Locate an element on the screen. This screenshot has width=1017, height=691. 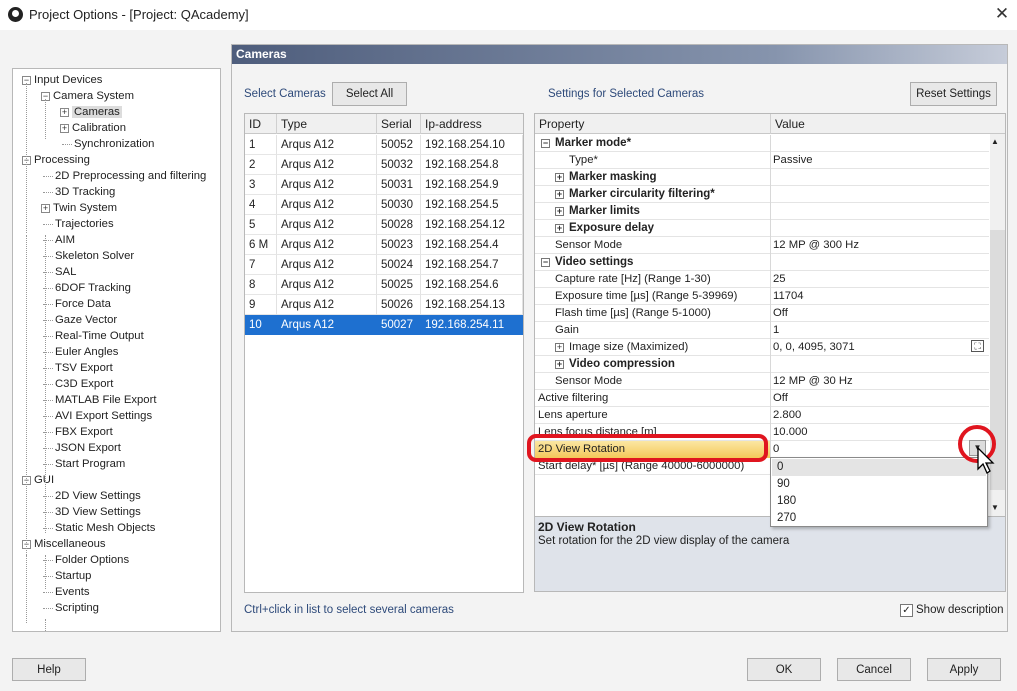
tree-item-matlab-file-export: MATLAB File Export is located at coordinates (100, 400).